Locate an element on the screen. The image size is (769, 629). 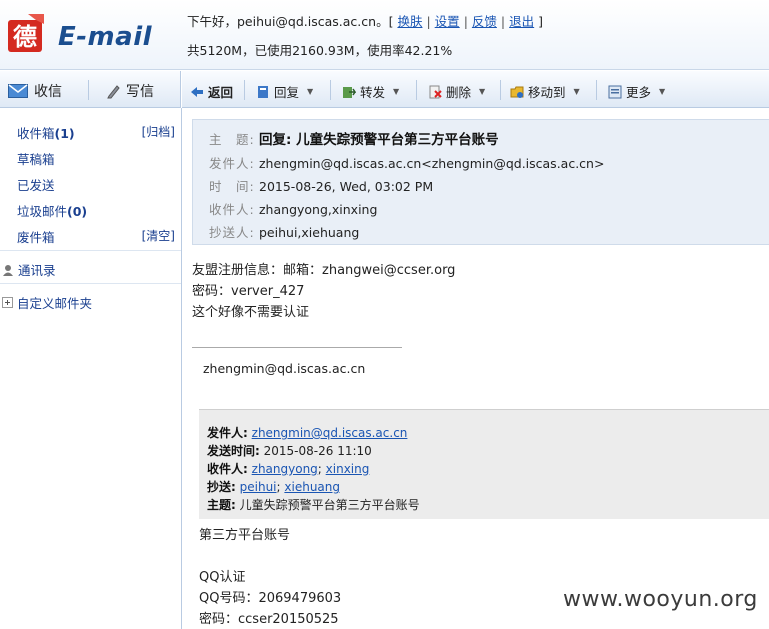
quote-time-label: 发送时间: is located at coordinates (233, 451).